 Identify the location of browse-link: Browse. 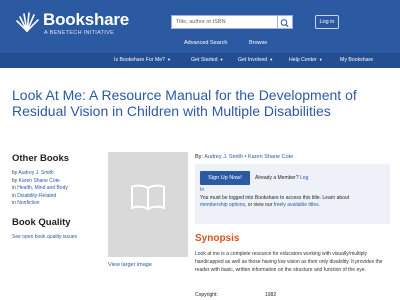
(258, 43).